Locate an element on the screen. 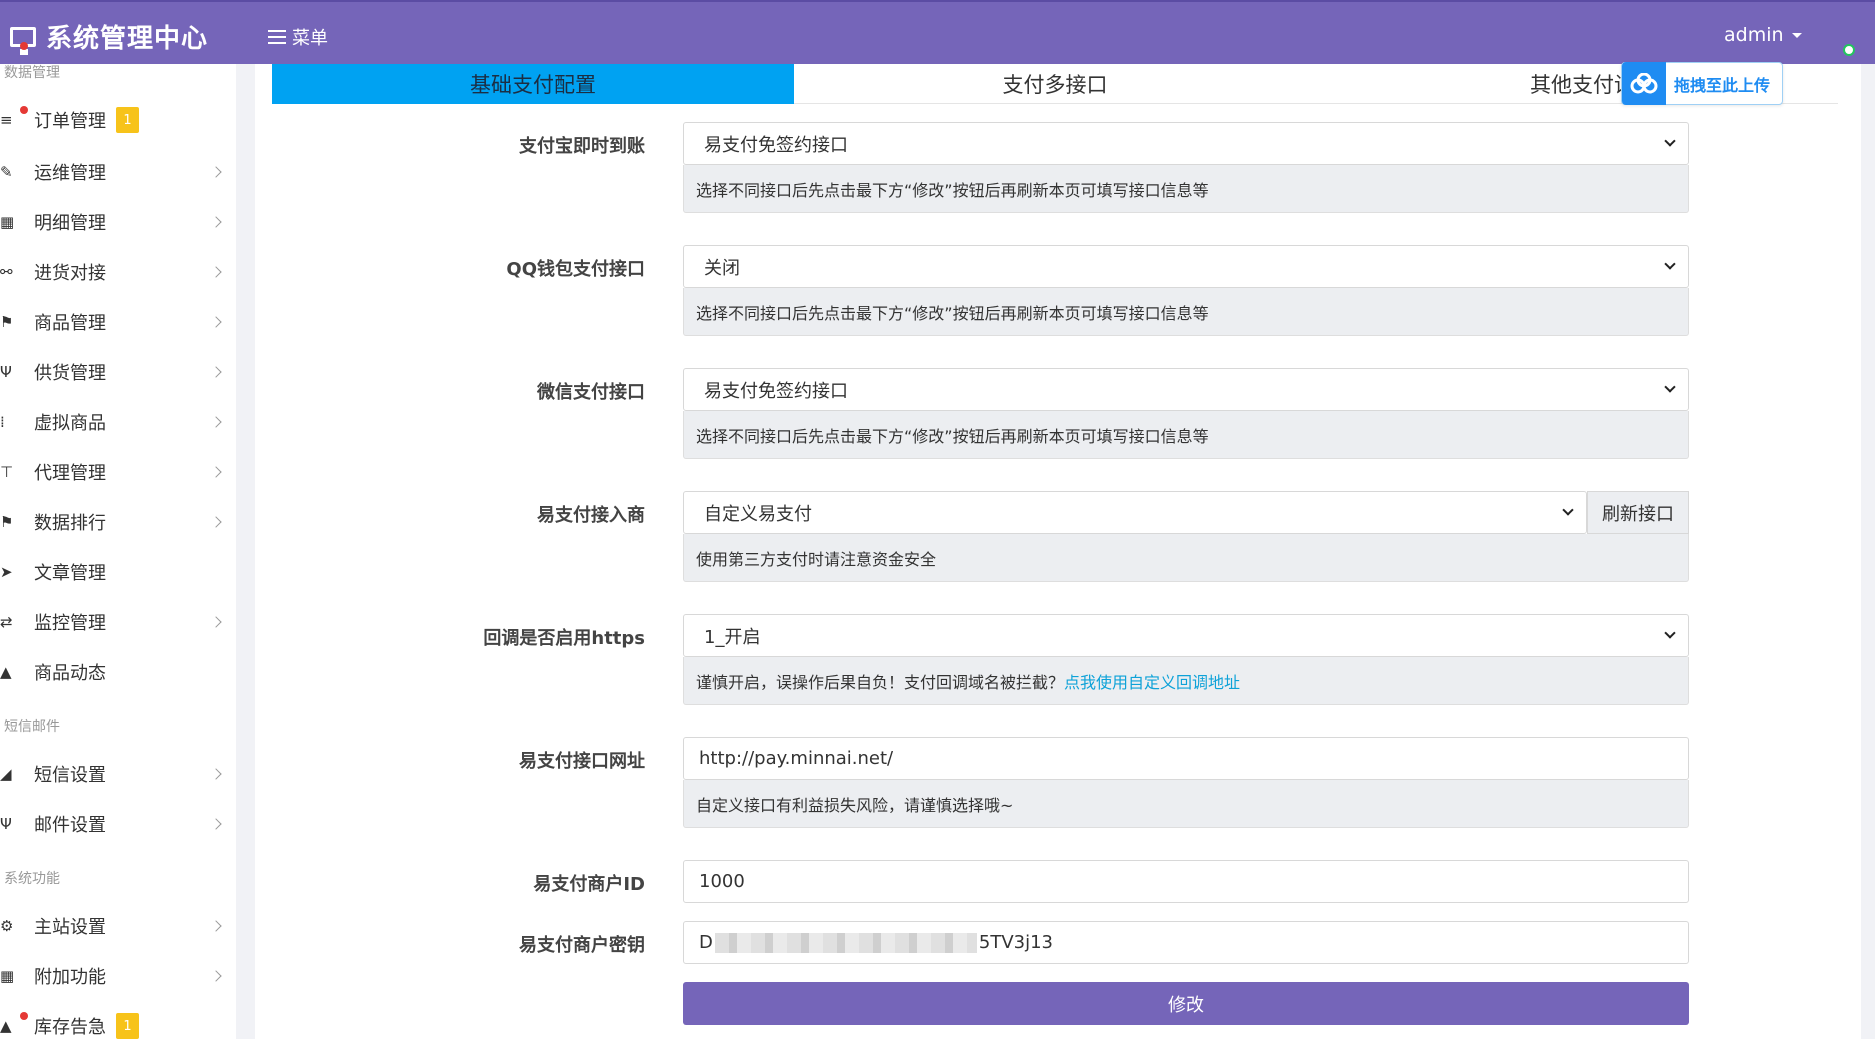 This screenshot has height=1039, width=1875. provider-select: 自定义易支付 is located at coordinates (1135, 512).